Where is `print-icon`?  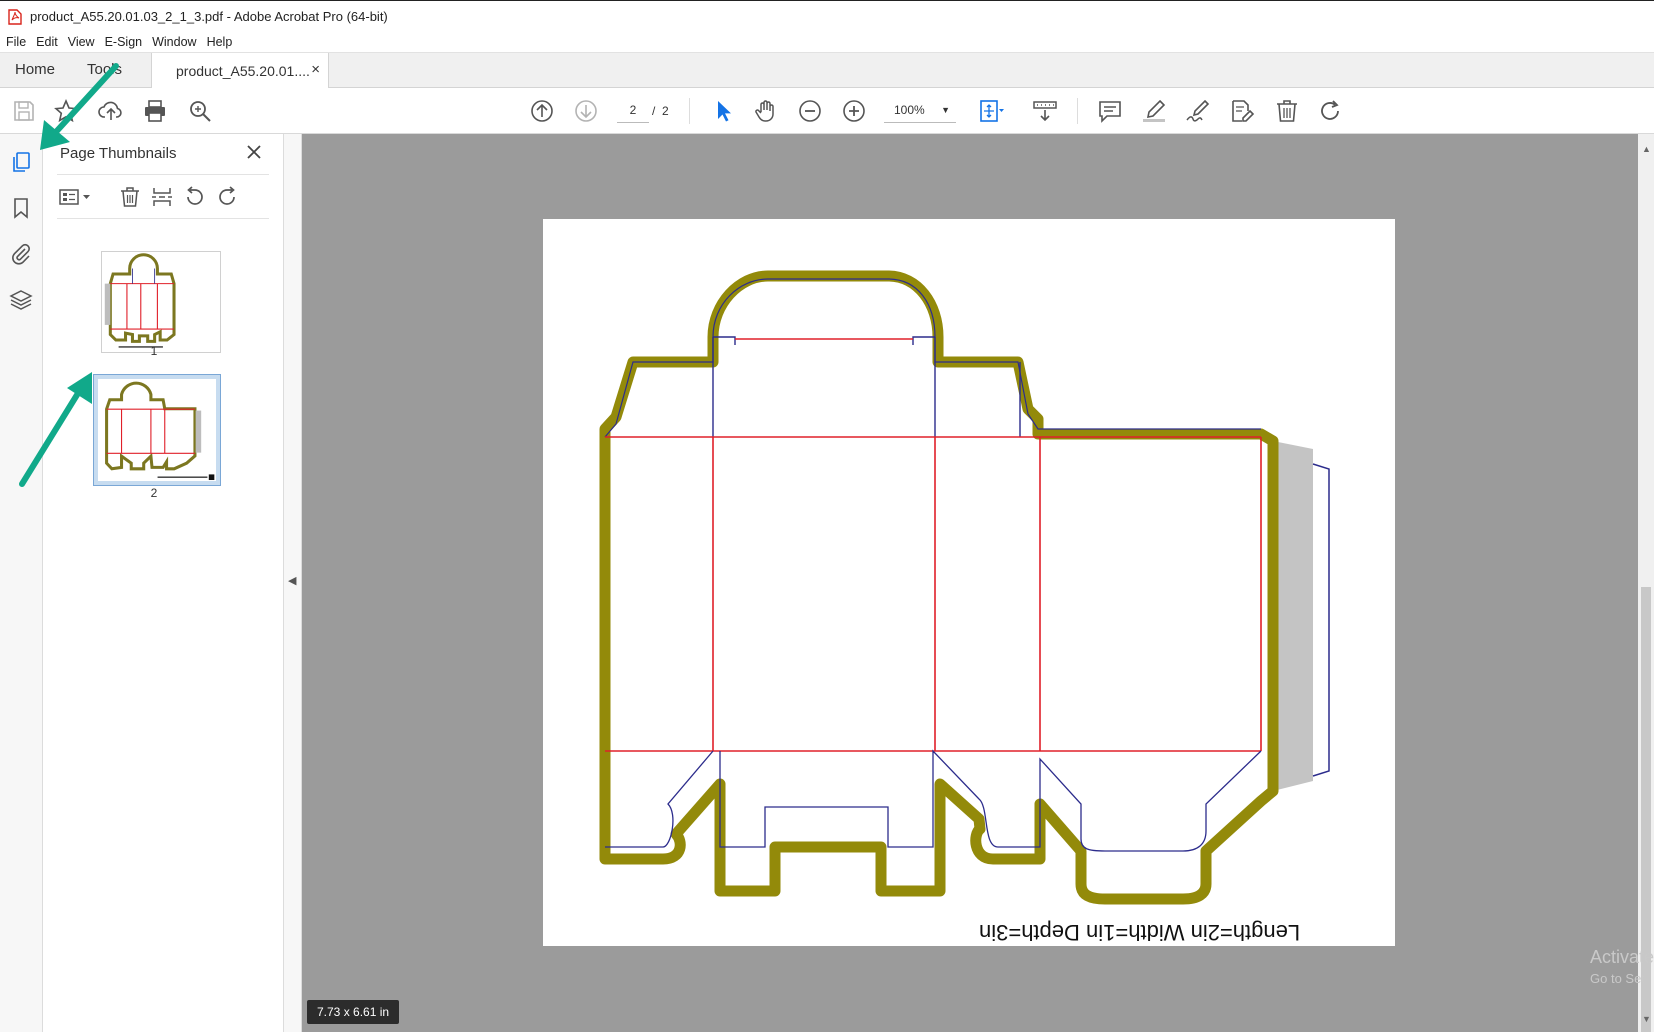 print-icon is located at coordinates (155, 111).